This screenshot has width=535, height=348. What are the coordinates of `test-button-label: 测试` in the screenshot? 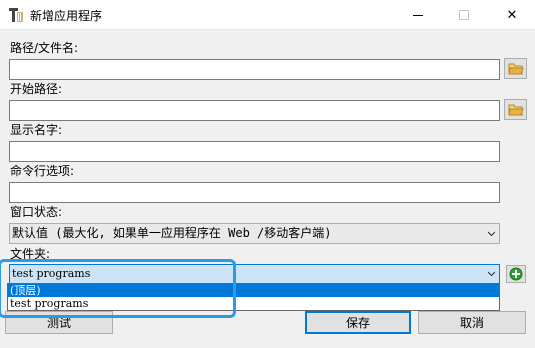 It's located at (58, 323).